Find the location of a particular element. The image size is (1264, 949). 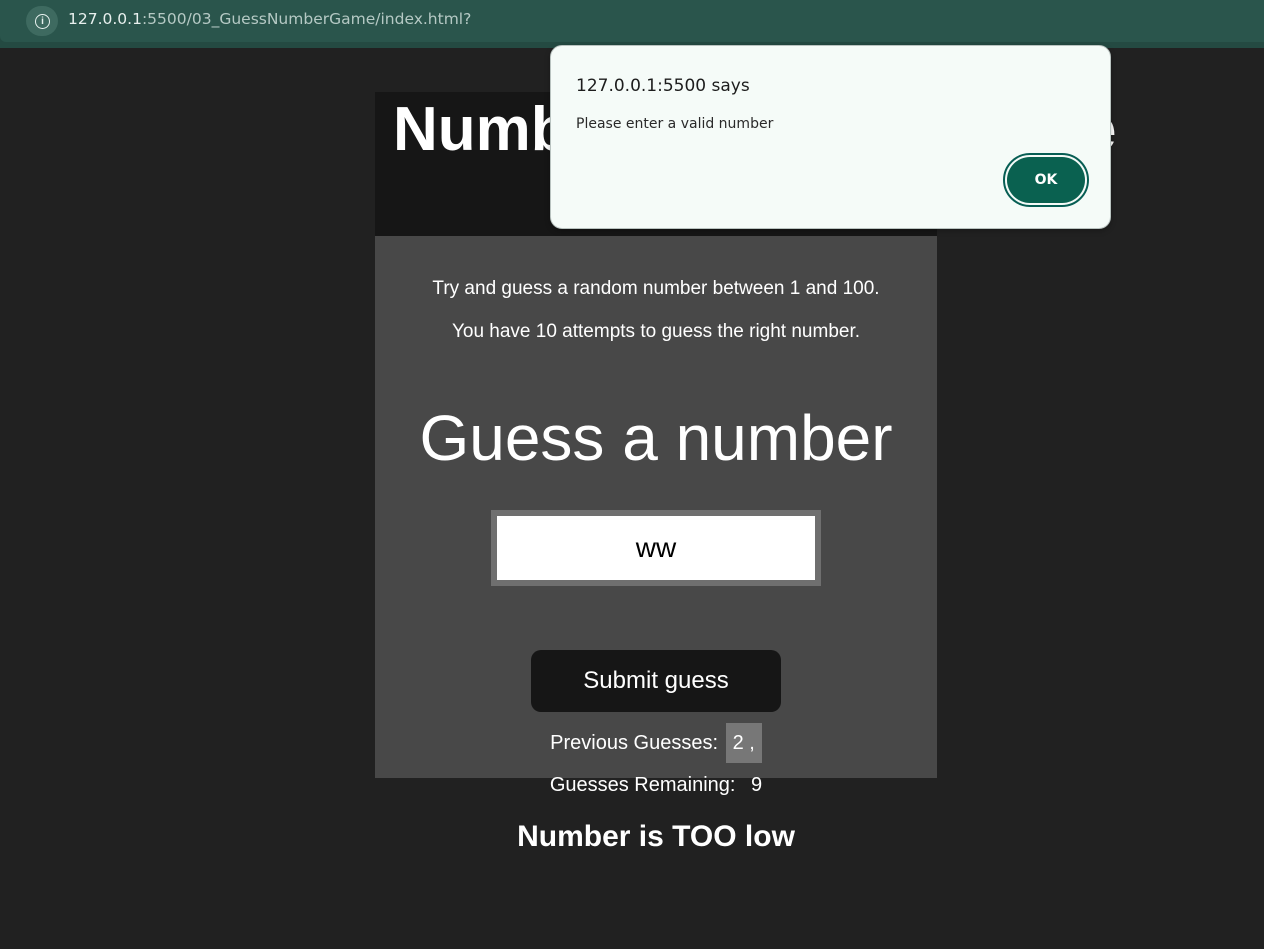

url-path: :5500/03_GuessNumberGame/index.html? is located at coordinates (306, 19).